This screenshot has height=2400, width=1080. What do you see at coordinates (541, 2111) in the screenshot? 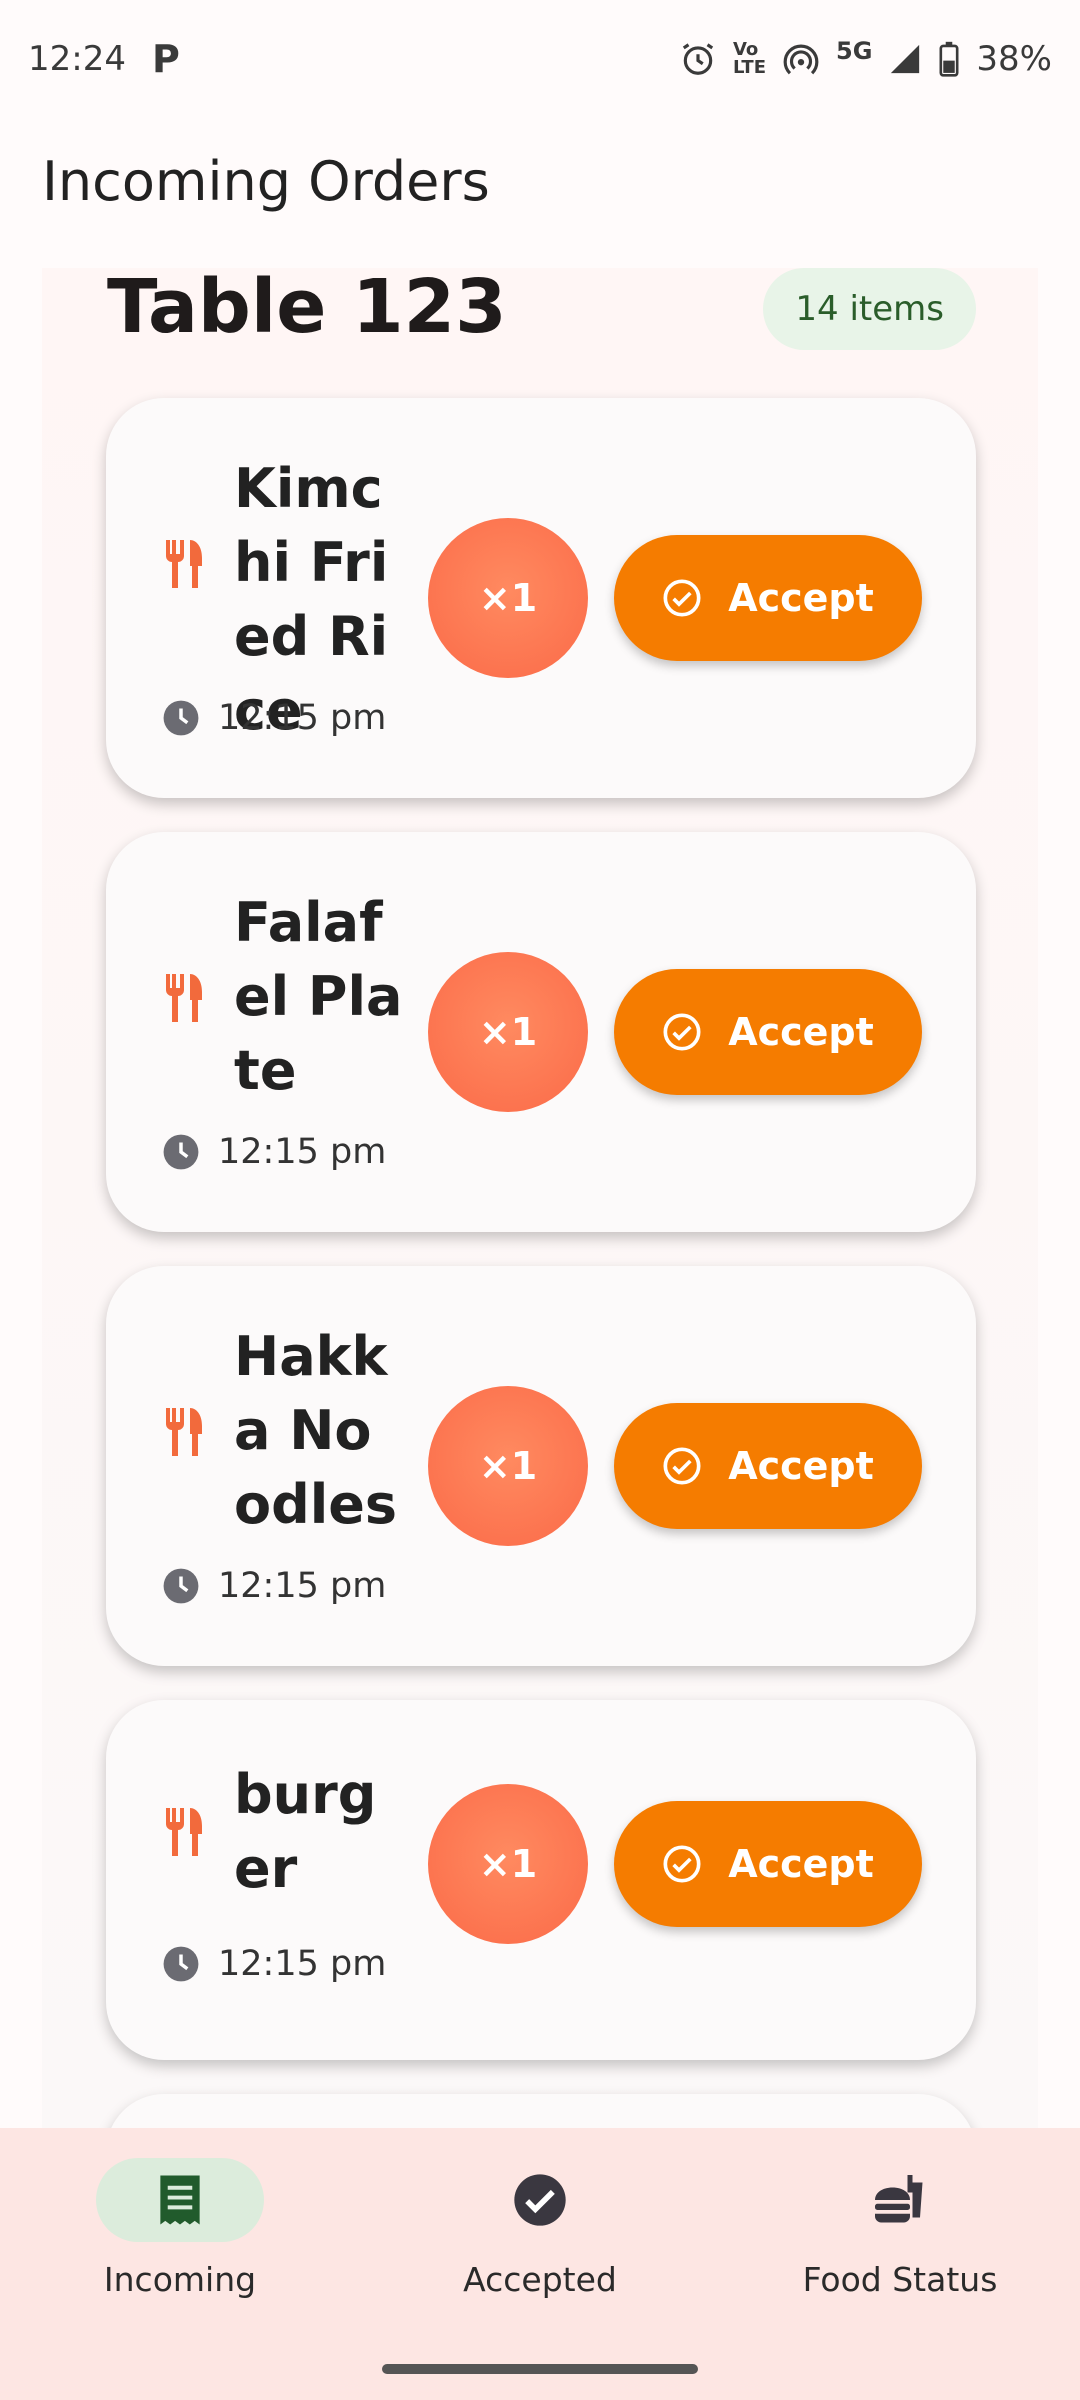
I see `order-card` at bounding box center [541, 2111].